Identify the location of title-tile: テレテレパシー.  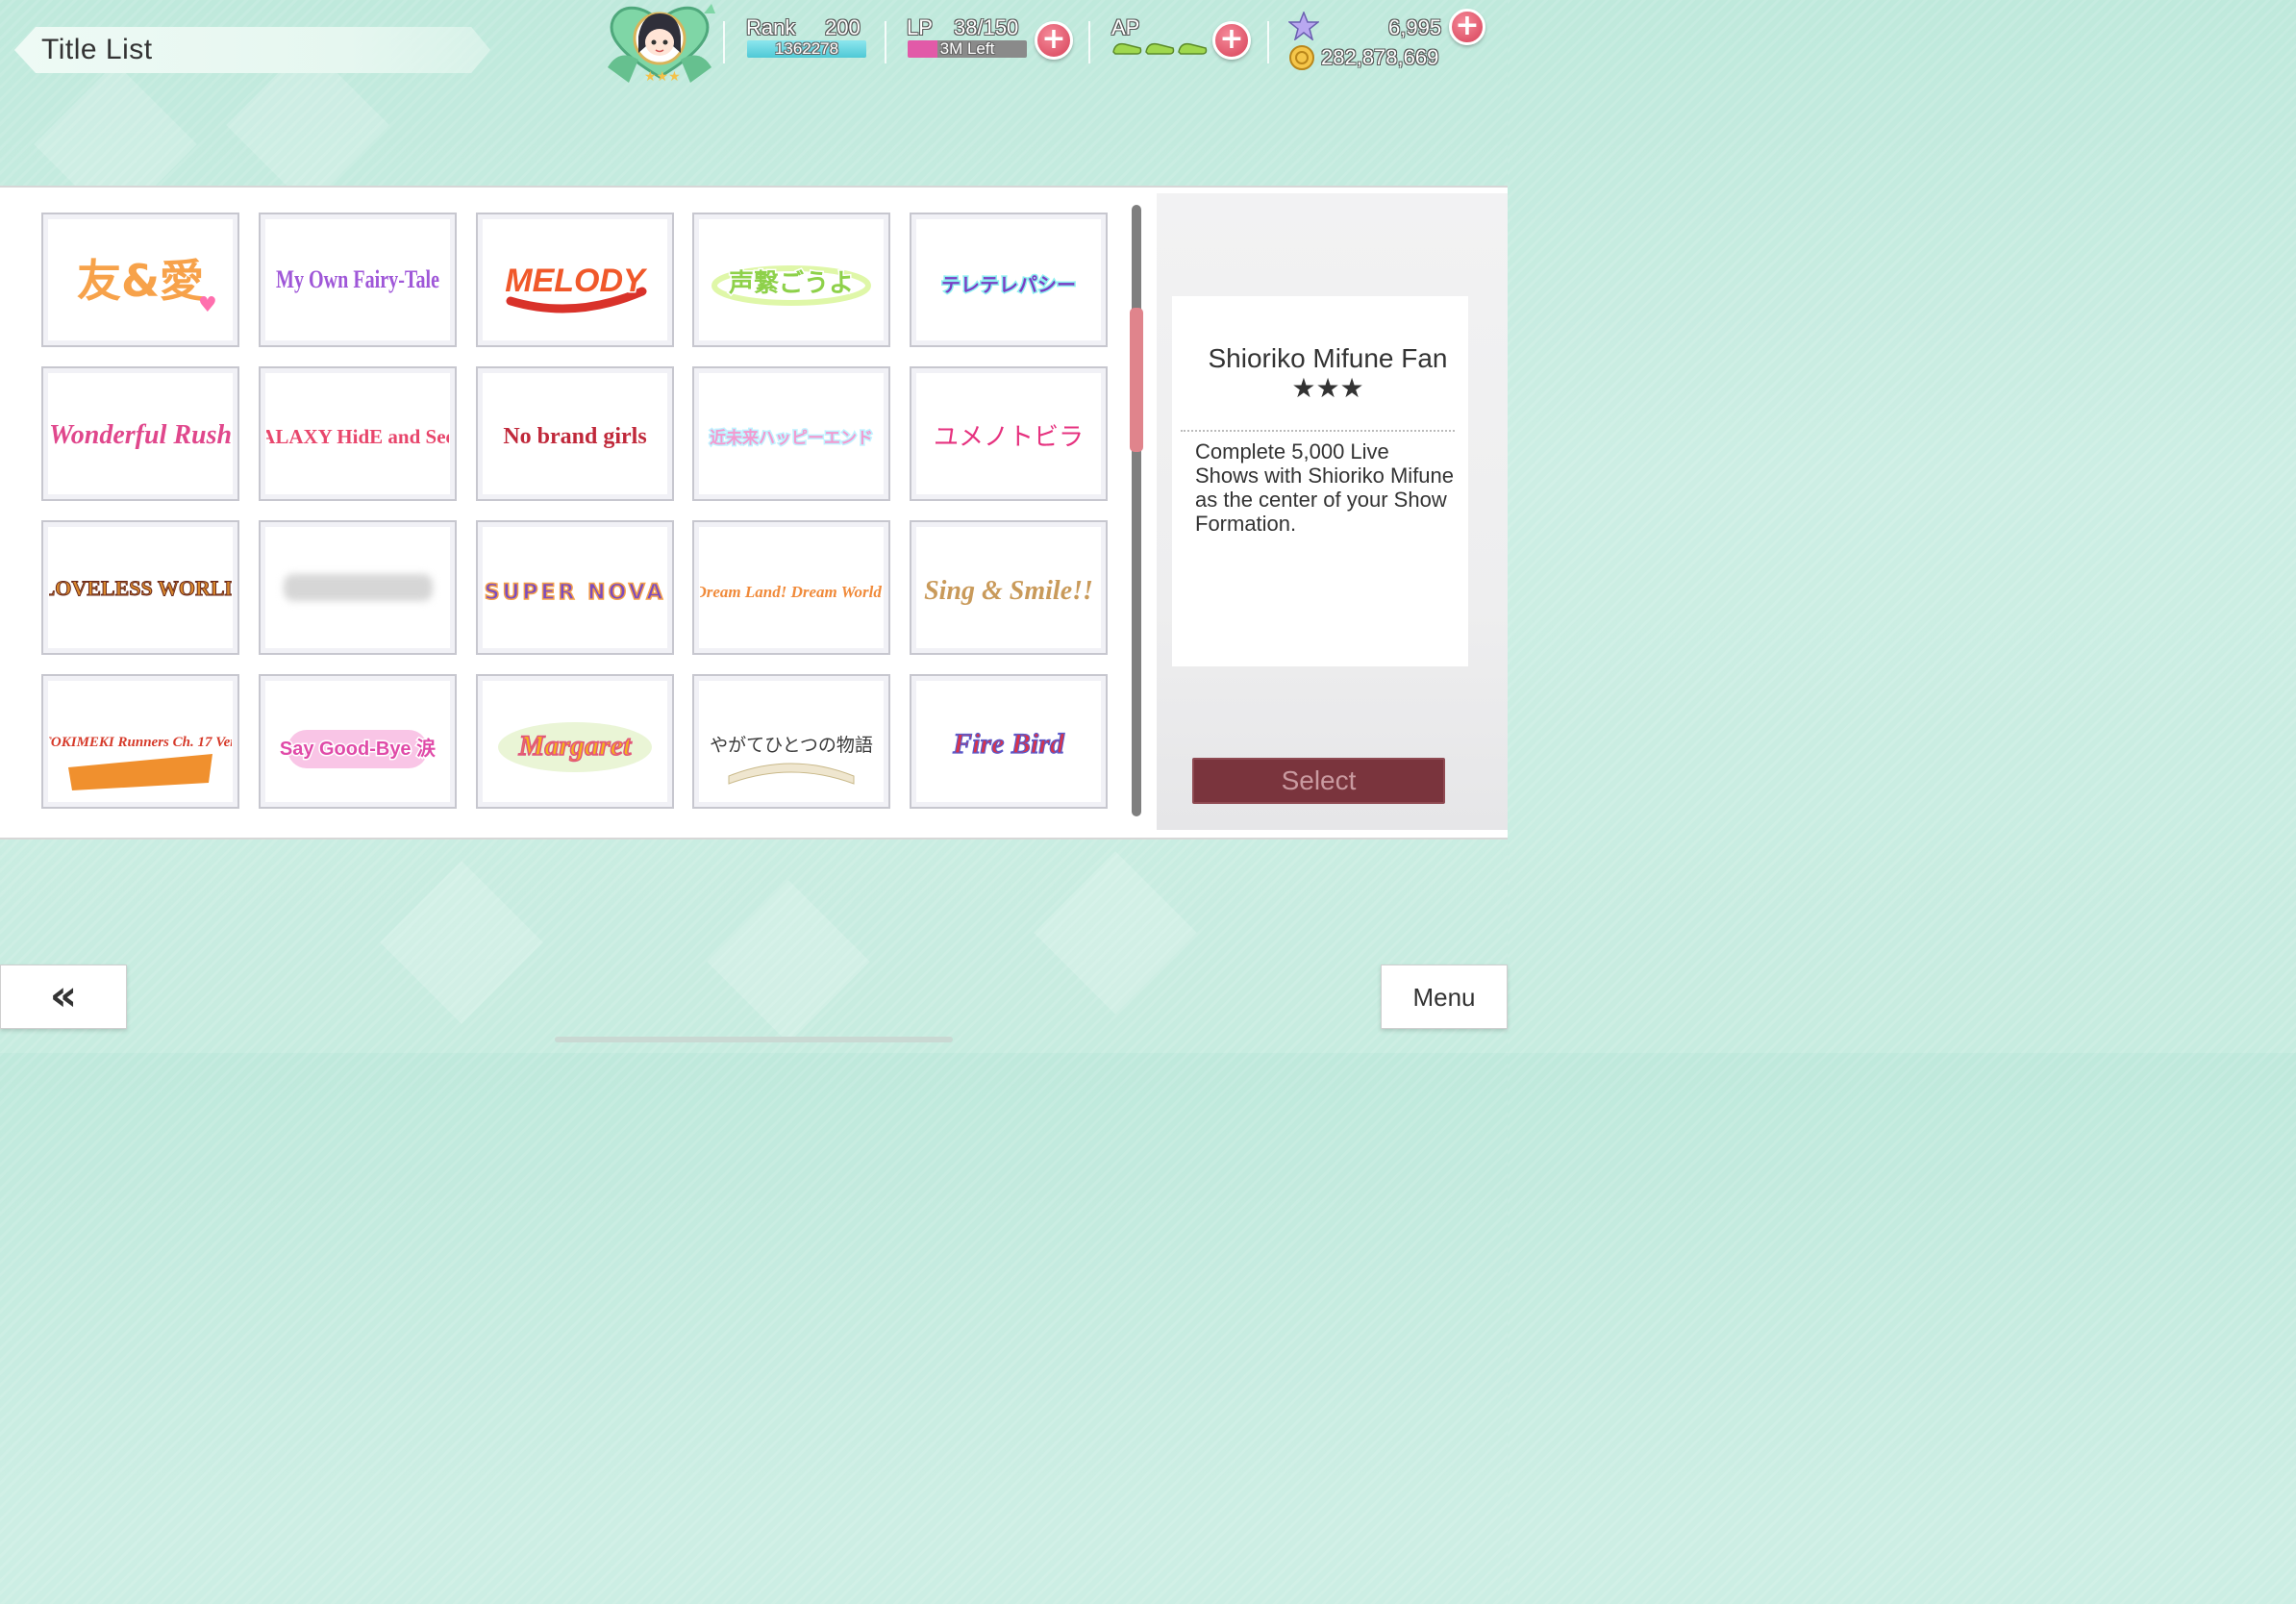
(1009, 280).